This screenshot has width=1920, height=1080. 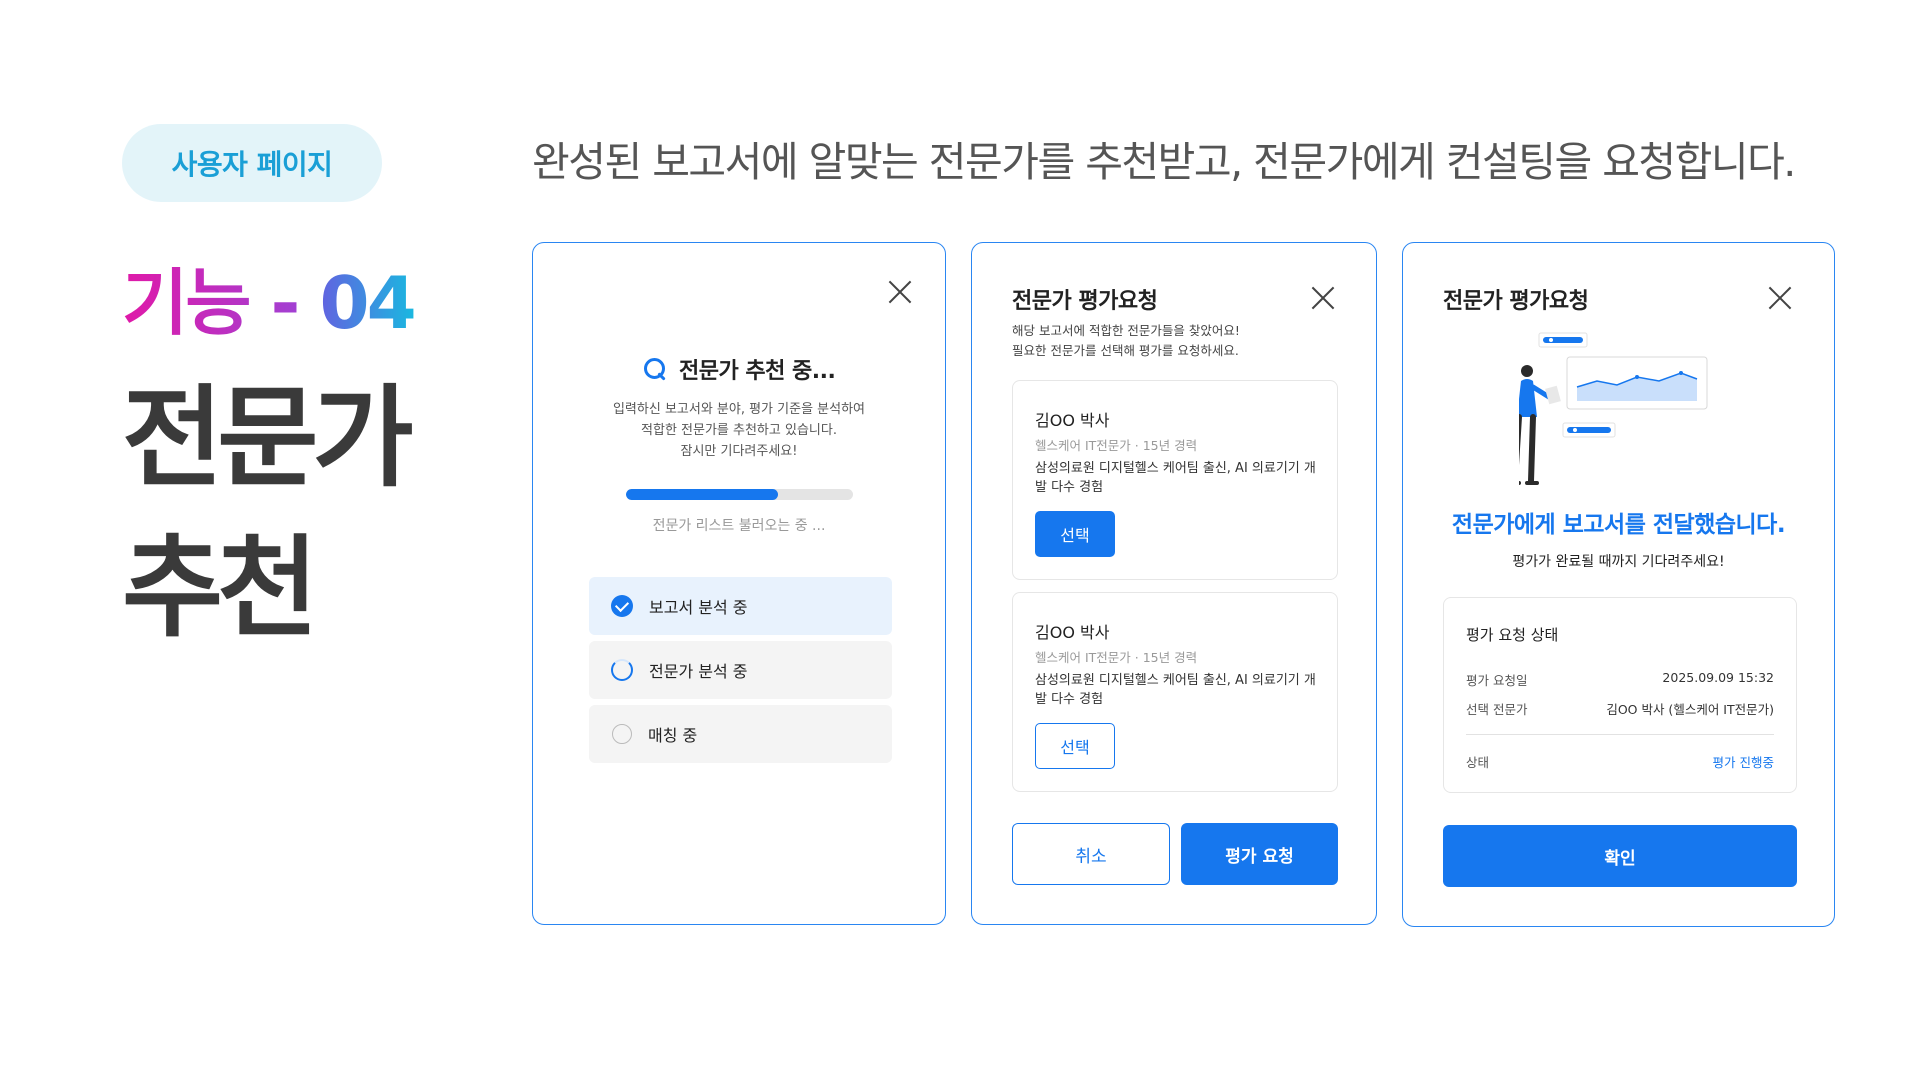 I want to click on status-key: 상태, so click(x=1478, y=762).